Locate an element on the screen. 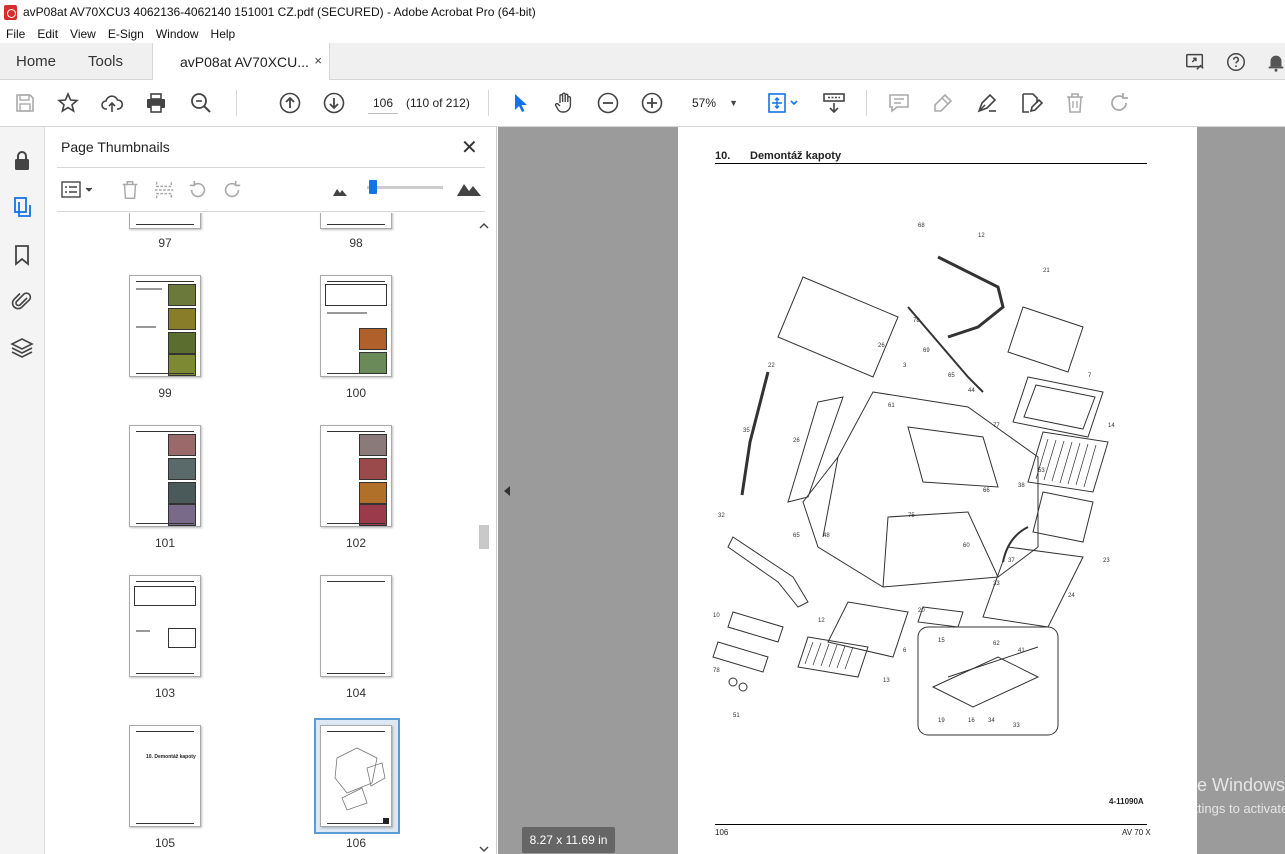 The height and width of the screenshot is (854, 1285). page-fit-button is located at coordinates (784, 103).